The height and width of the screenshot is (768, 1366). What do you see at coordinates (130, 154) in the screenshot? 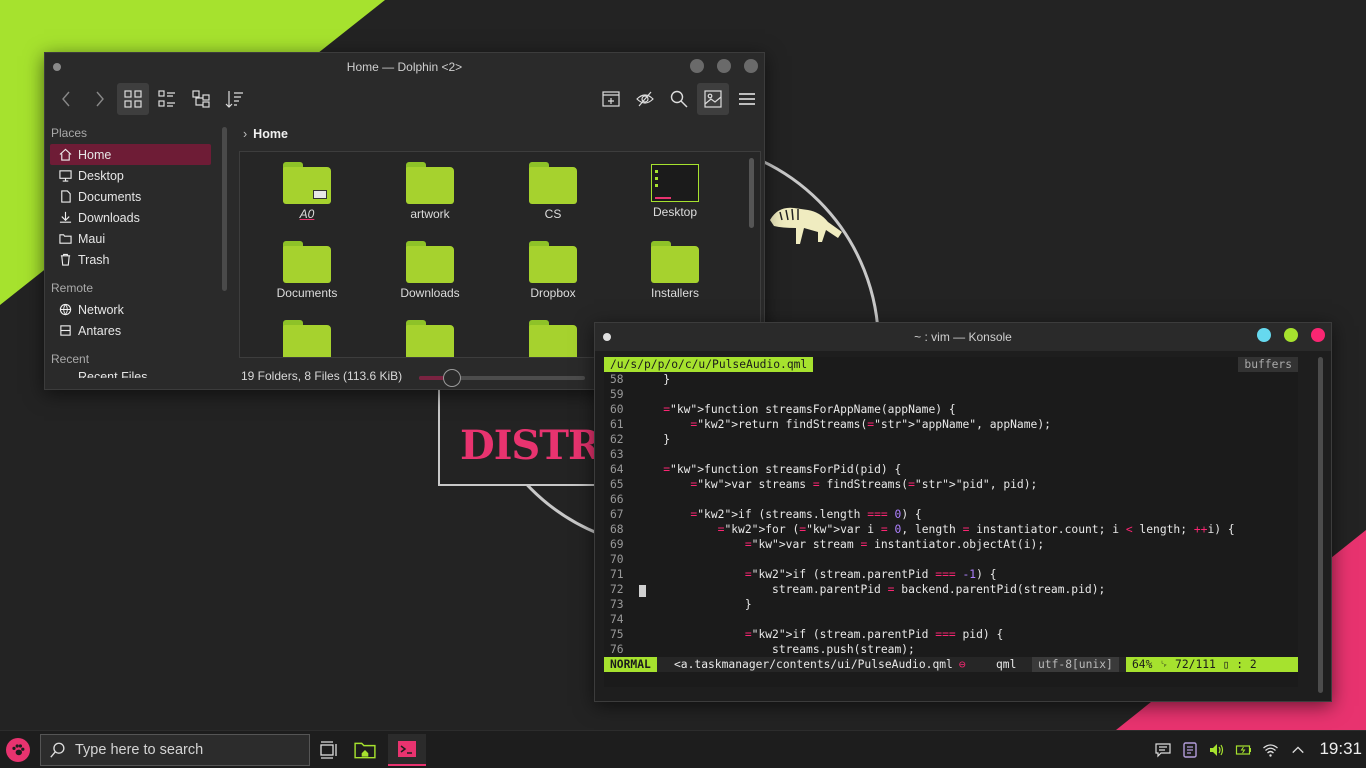
I see `sidebar-item-home: Home` at bounding box center [130, 154].